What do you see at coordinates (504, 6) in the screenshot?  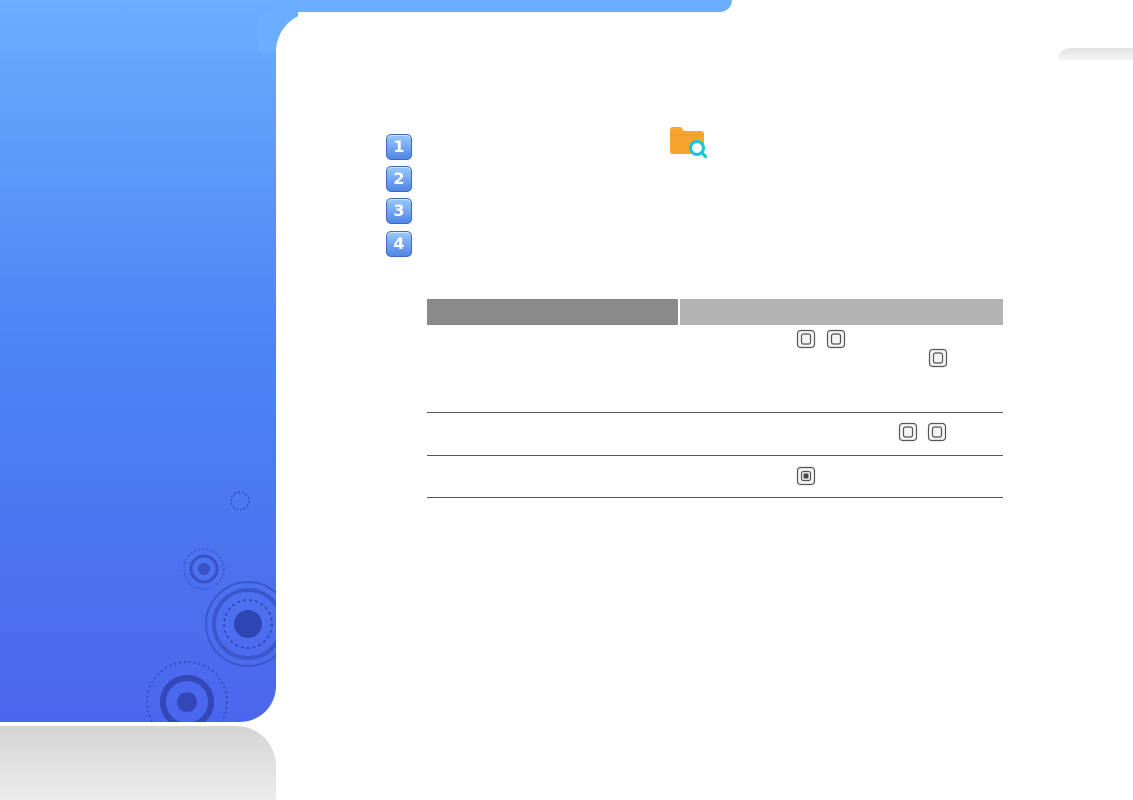 I see `top-accent-bar` at bounding box center [504, 6].